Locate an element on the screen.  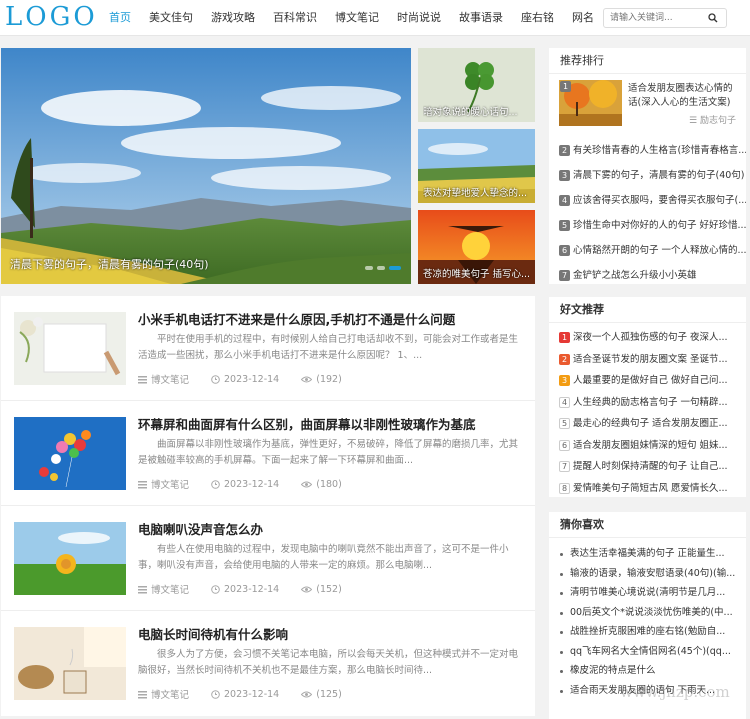
article-title: 小米手机电话打不进来是什么原因,手机打不通是什么问题 is located at coordinates (296, 318).